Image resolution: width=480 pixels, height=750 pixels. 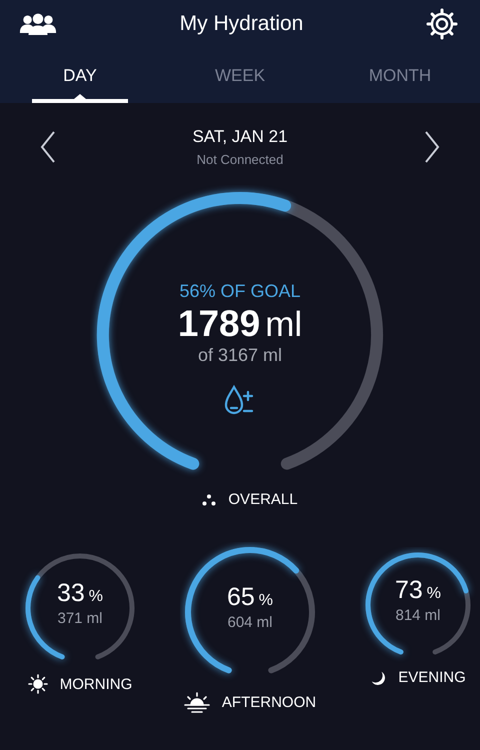 I want to click on period-label: EVENING, so click(x=432, y=677).